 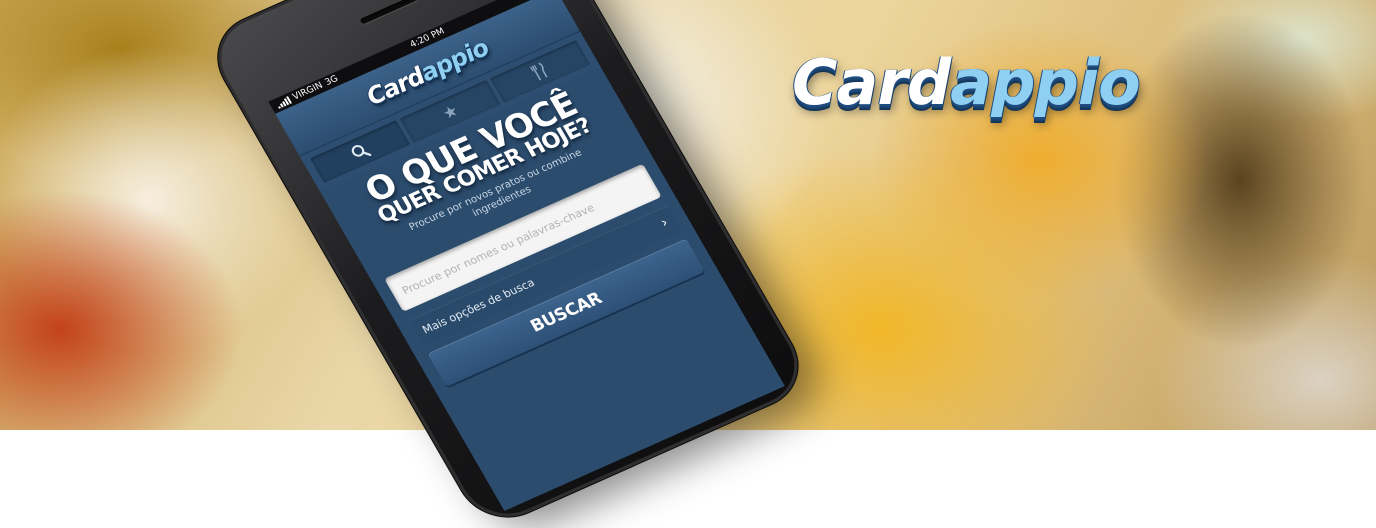 I want to click on star-icon: ★, so click(x=450, y=111).